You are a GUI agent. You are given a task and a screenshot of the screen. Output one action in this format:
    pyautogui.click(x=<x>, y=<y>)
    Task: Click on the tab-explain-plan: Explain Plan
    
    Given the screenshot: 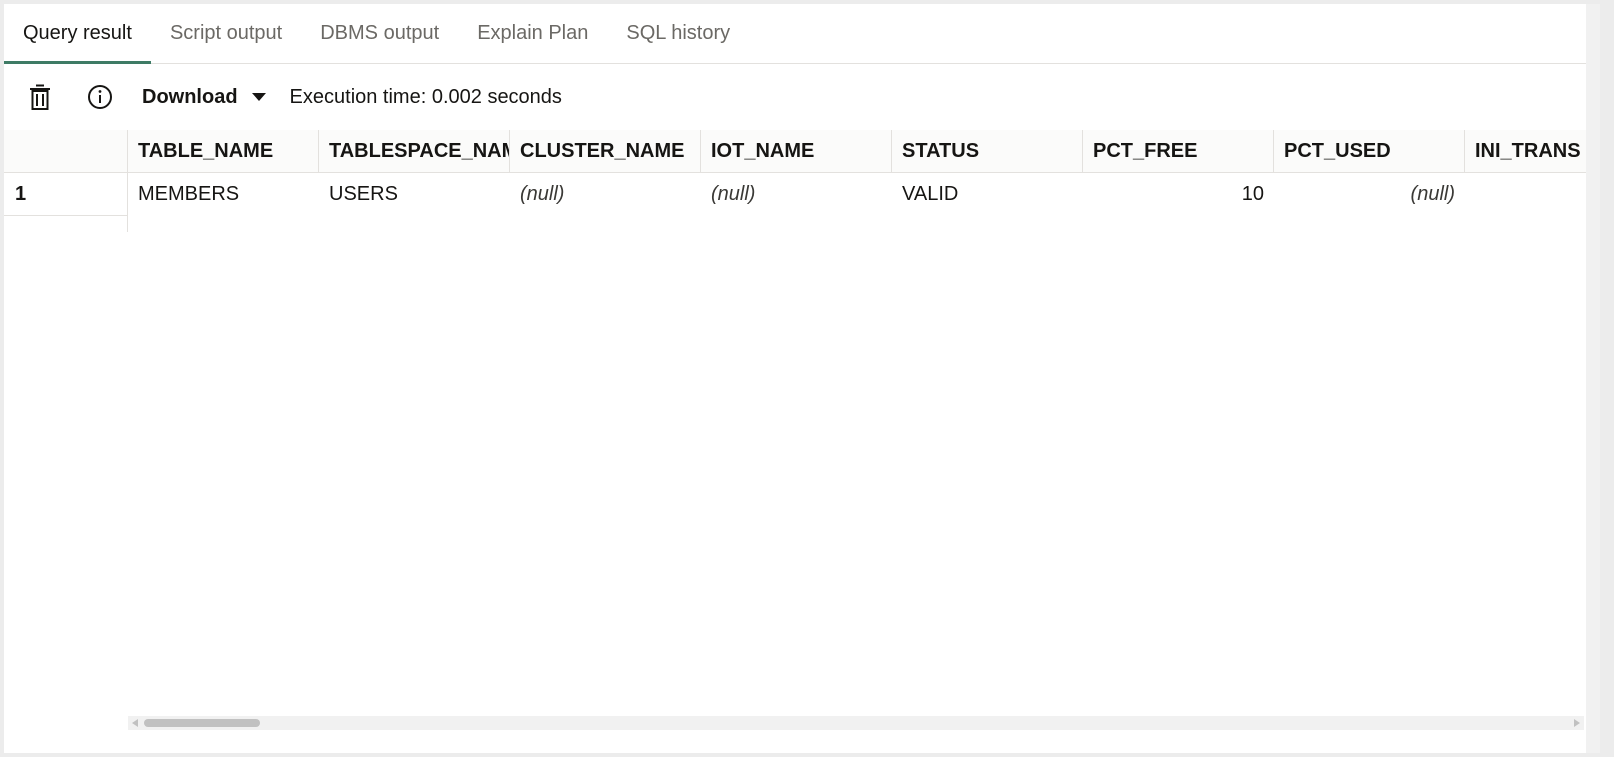 What is the action you would take?
    pyautogui.click(x=532, y=33)
    